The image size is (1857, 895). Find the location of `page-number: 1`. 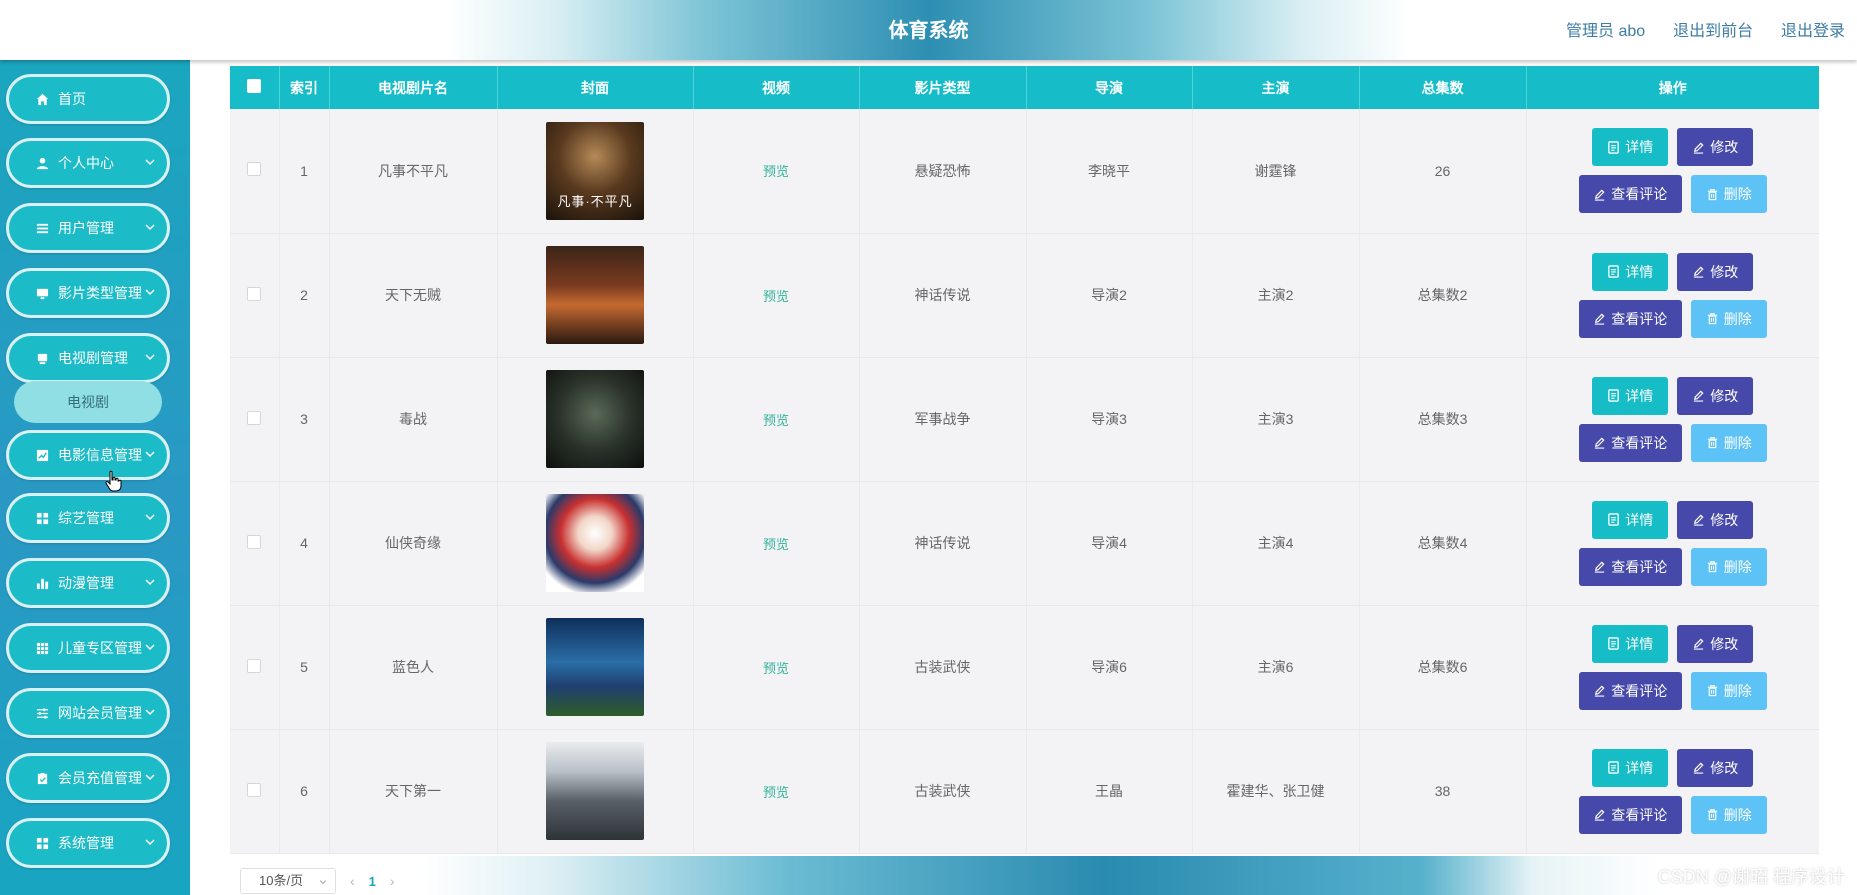

page-number: 1 is located at coordinates (372, 881).